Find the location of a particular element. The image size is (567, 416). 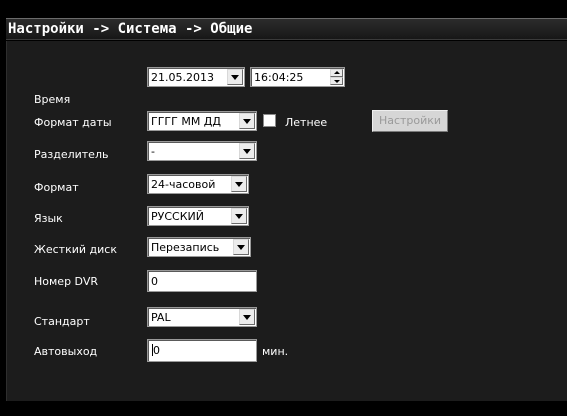

language-value: РУССКИЙ is located at coordinates (177, 216).